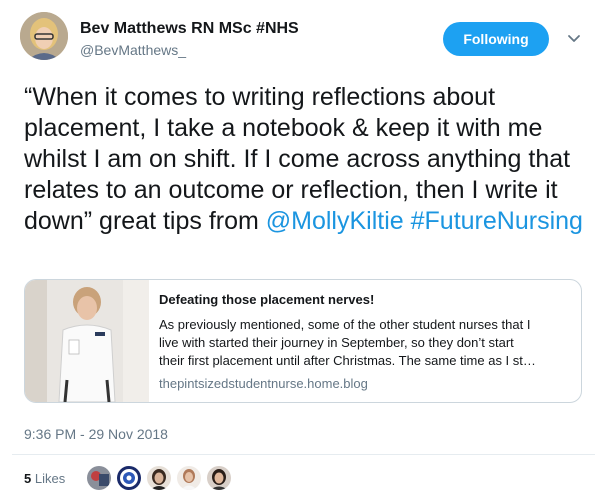 Image resolution: width=607 pixels, height=498 pixels. I want to click on tweet-space, so click(407, 221).